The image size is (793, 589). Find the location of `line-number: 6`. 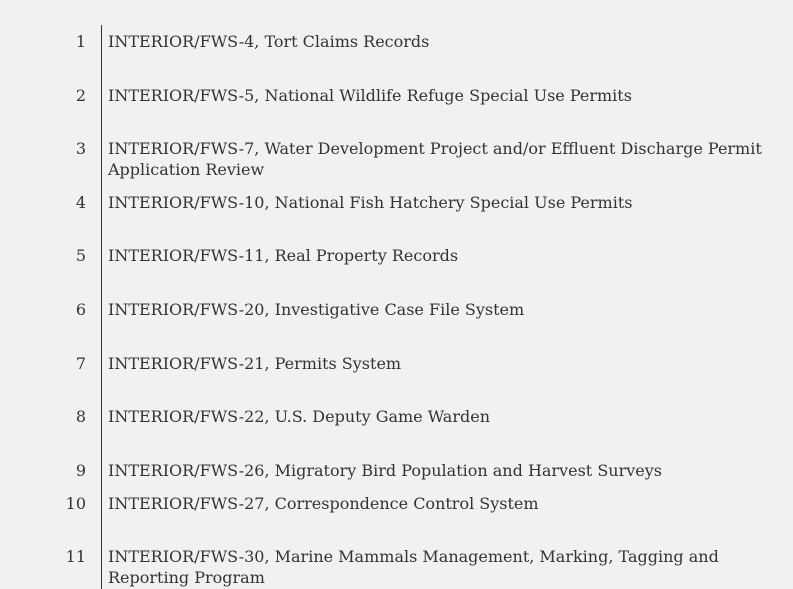

line-number: 6 is located at coordinates (80, 309).